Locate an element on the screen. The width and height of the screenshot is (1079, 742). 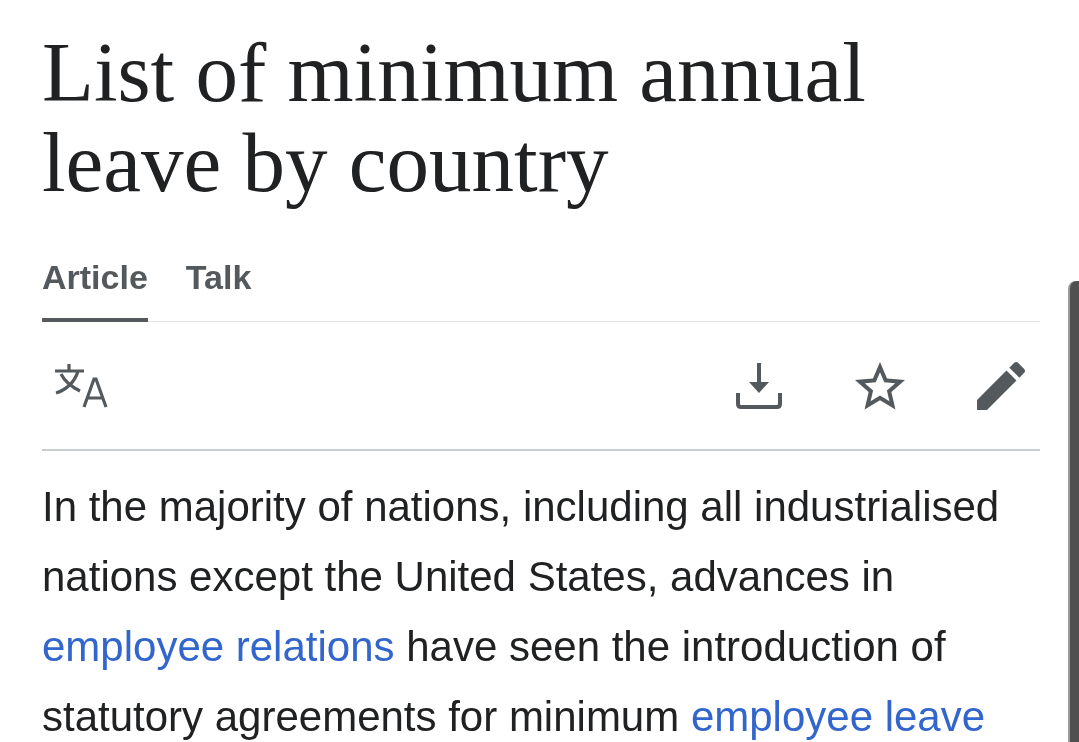
tab: Talk is located at coordinates (218, 289).